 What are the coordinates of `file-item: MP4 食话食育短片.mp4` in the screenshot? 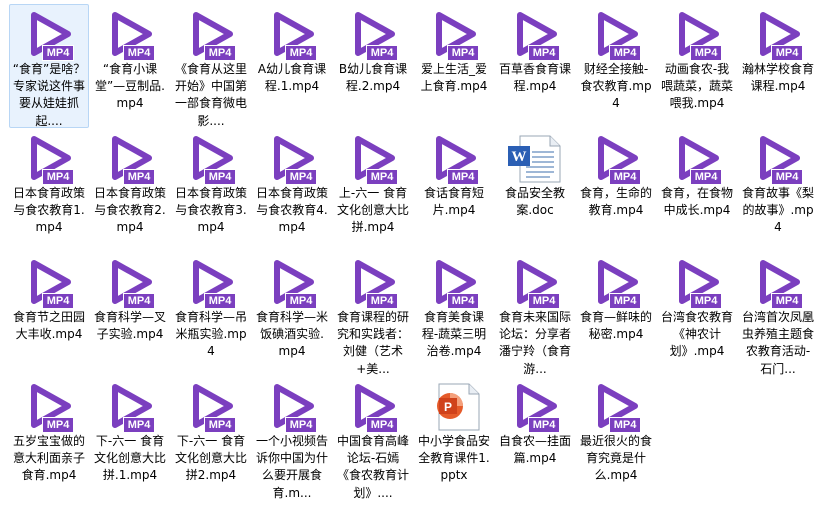 It's located at (454, 190).